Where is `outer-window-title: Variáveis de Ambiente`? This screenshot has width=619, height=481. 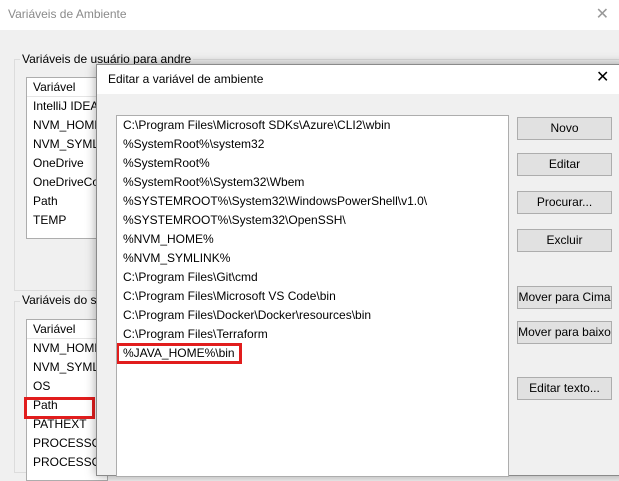
outer-window-title: Variáveis de Ambiente is located at coordinates (67, 14).